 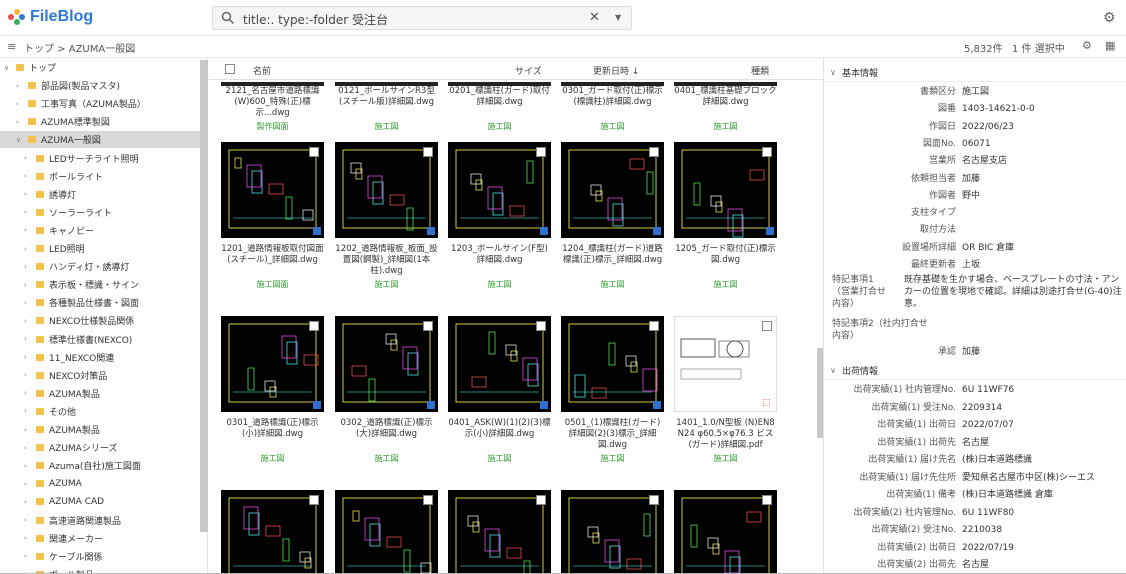 What do you see at coordinates (725, 107) in the screenshot?
I see `file-tile: 0401_標識柱基礎ブロック詳細図.dwg 施工図` at bounding box center [725, 107].